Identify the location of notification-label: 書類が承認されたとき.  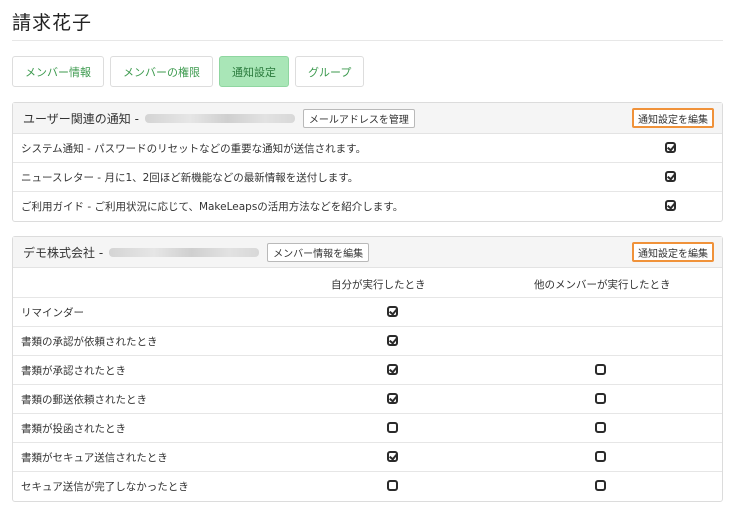
(73, 370).